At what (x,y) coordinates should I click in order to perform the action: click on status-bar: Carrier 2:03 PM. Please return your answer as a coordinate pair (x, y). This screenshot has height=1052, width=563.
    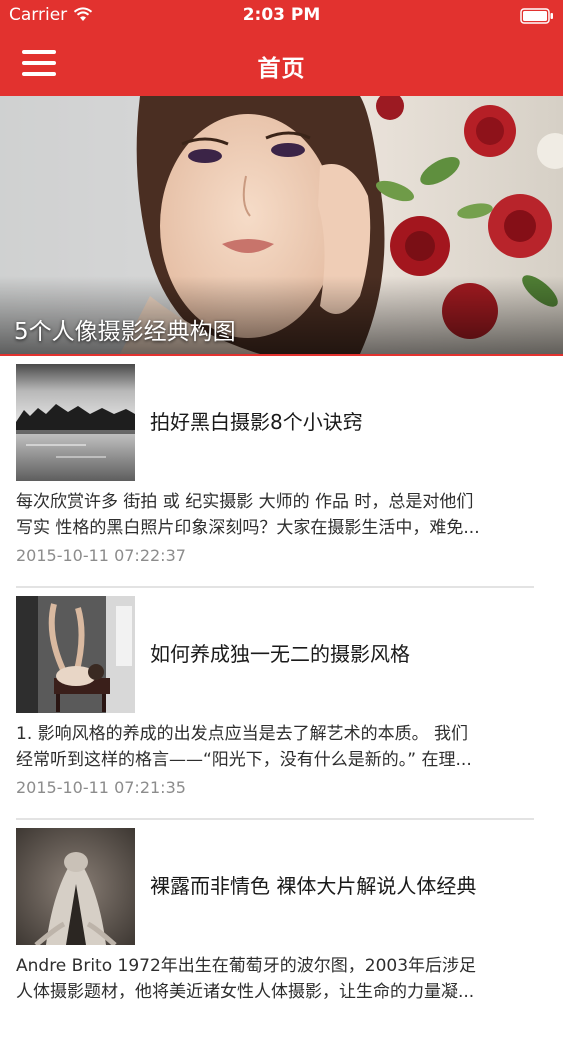
    Looking at the image, I should click on (281, 16).